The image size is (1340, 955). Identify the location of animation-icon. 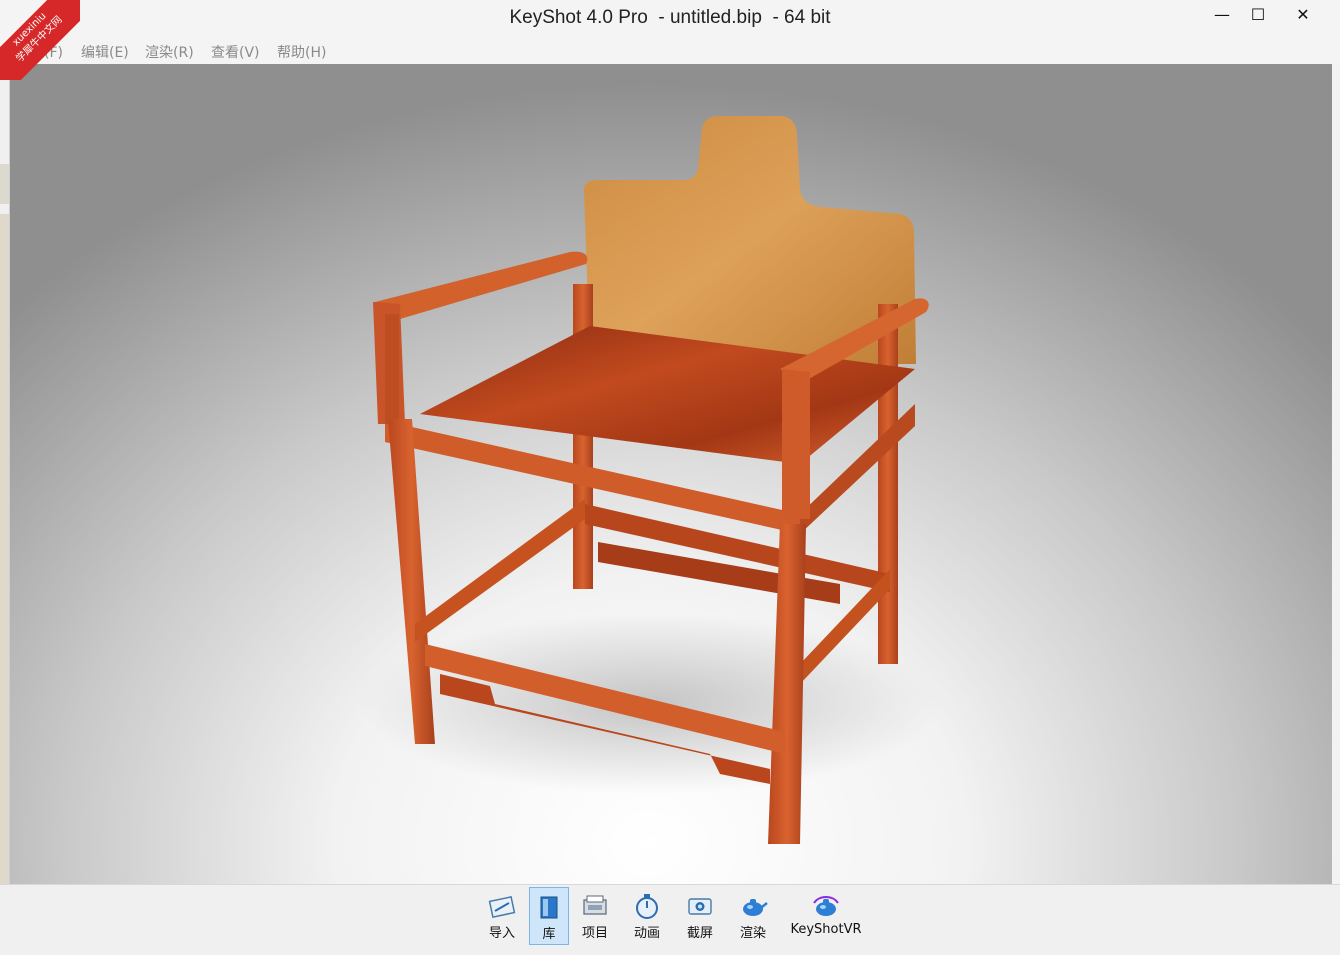
(647, 906).